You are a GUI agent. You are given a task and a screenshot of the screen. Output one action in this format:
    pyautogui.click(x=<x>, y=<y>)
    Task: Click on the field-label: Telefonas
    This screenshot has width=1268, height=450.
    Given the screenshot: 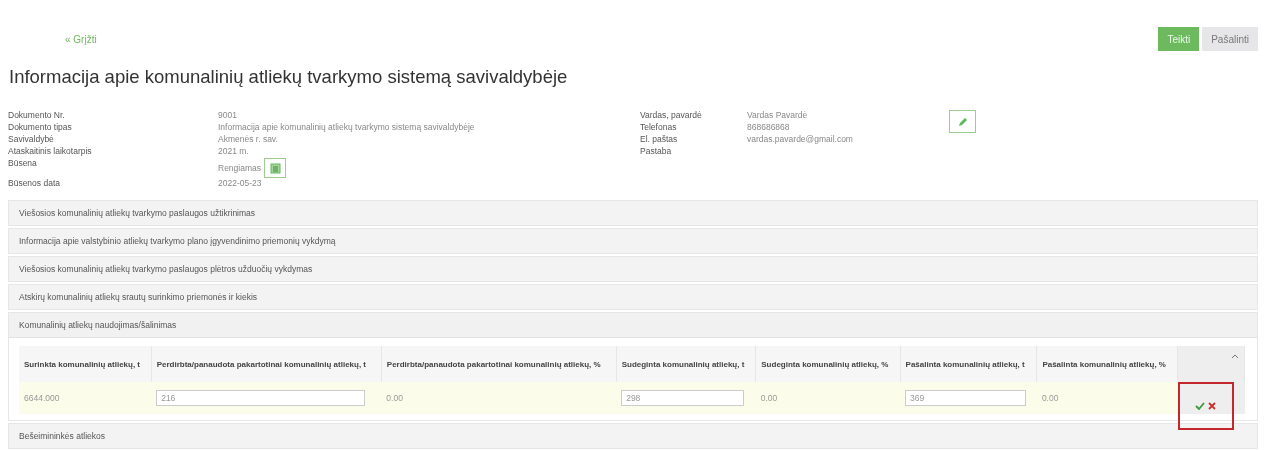 What is the action you would take?
    pyautogui.click(x=659, y=127)
    